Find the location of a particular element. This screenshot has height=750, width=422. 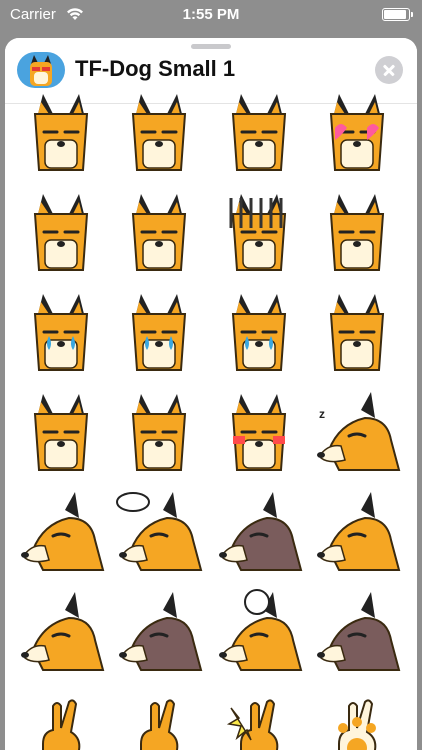

dog-kiss-sticker is located at coordinates (259, 136).